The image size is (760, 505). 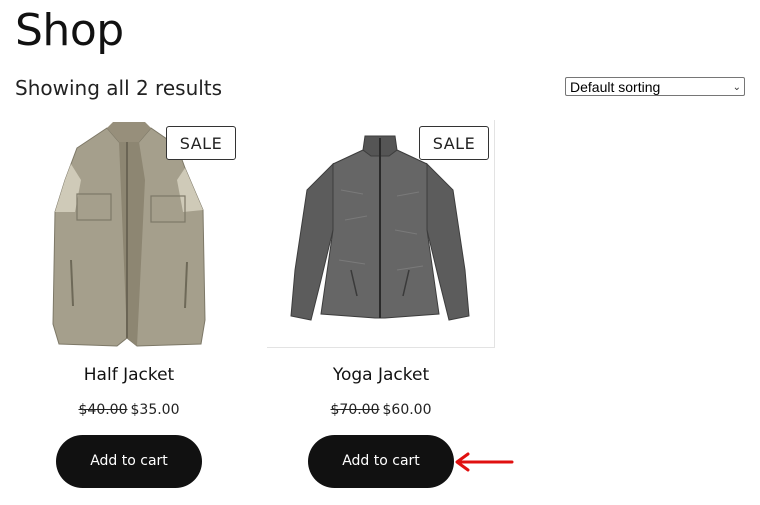 I want to click on product-price: $40.00 $35.00, so click(x=129, y=410).